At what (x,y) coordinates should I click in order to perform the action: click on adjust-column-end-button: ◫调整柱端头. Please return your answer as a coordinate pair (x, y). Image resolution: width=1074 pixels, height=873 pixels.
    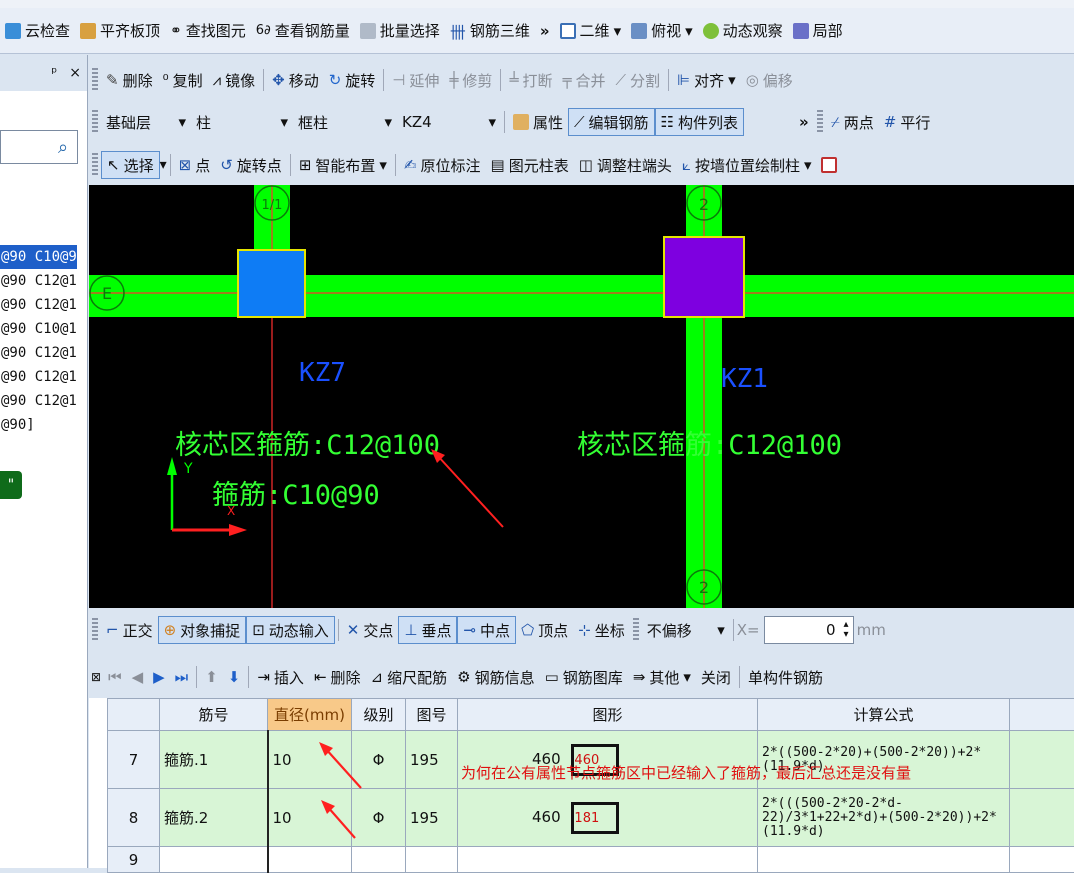
    Looking at the image, I should click on (625, 165).